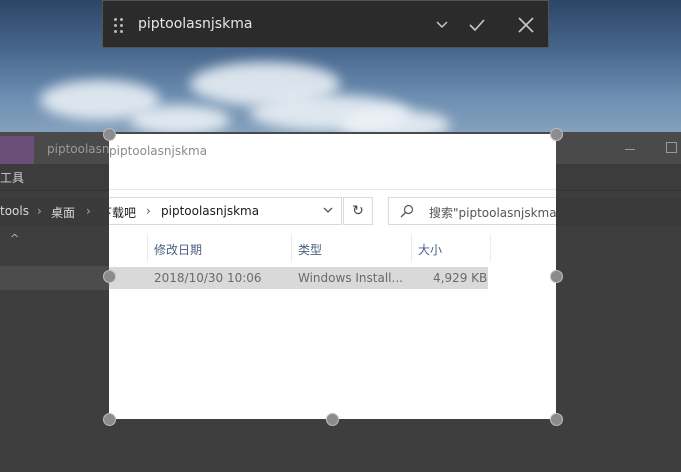 The width and height of the screenshot is (681, 472). I want to click on refresh-icon: ↻, so click(358, 211).